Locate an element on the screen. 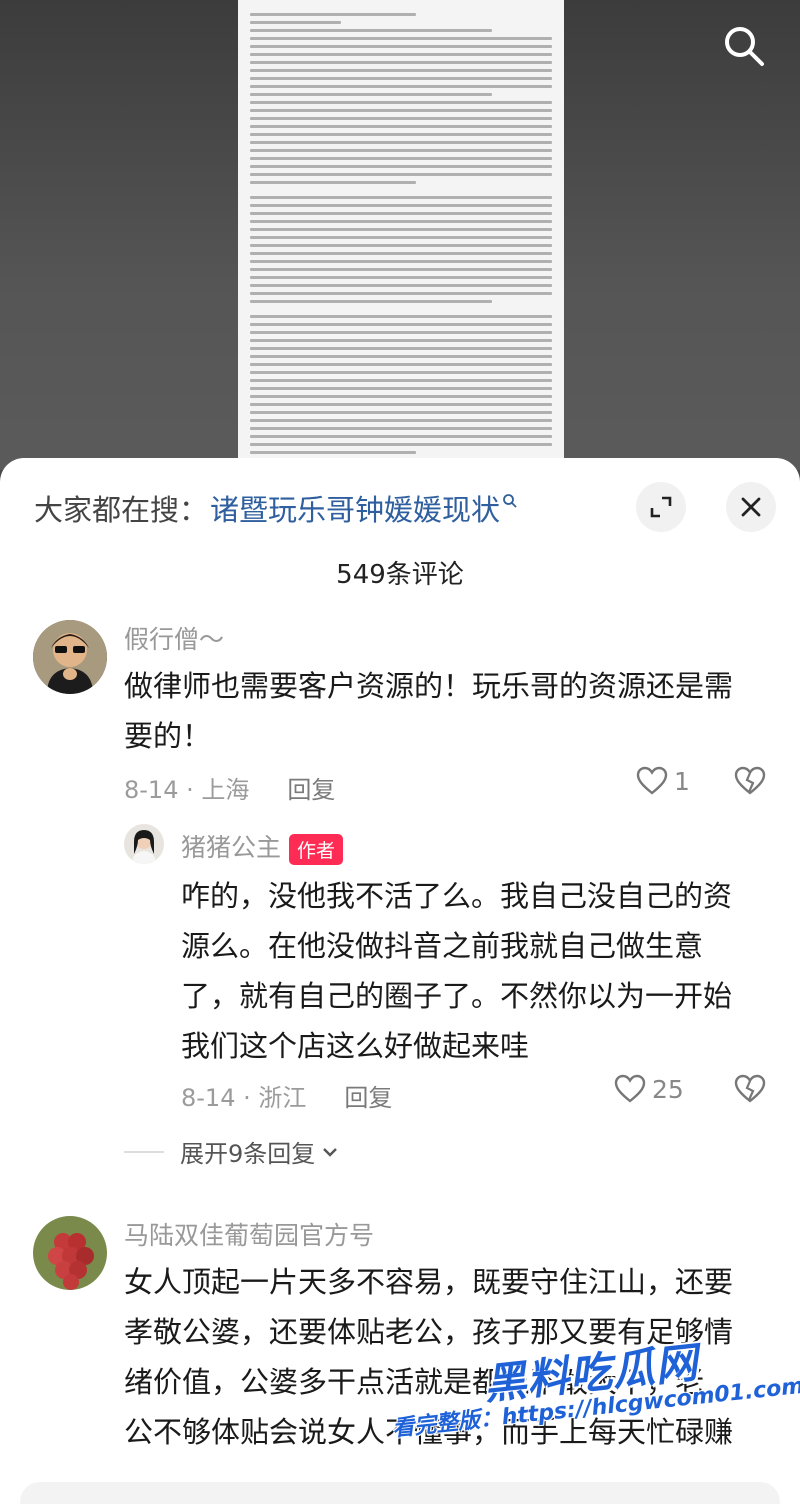 The height and width of the screenshot is (1504, 800). like-button: 1 is located at coordinates (663, 781).